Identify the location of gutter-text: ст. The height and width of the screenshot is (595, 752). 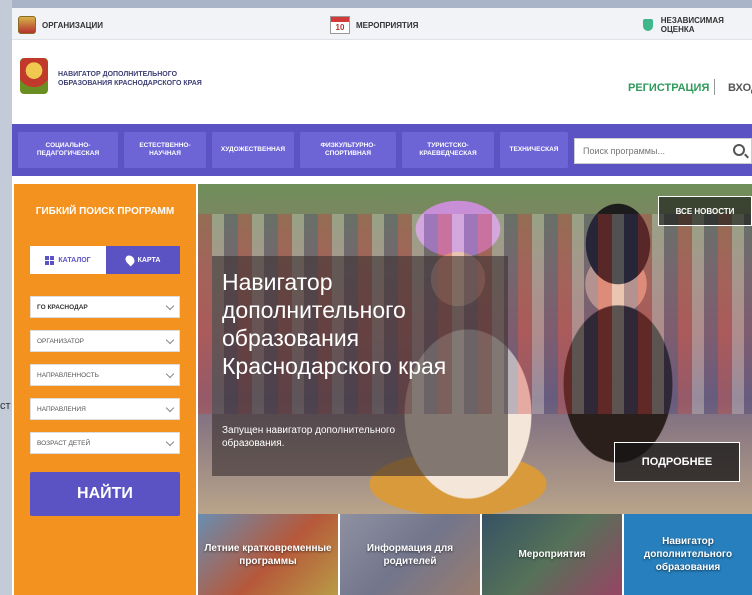
(5, 406).